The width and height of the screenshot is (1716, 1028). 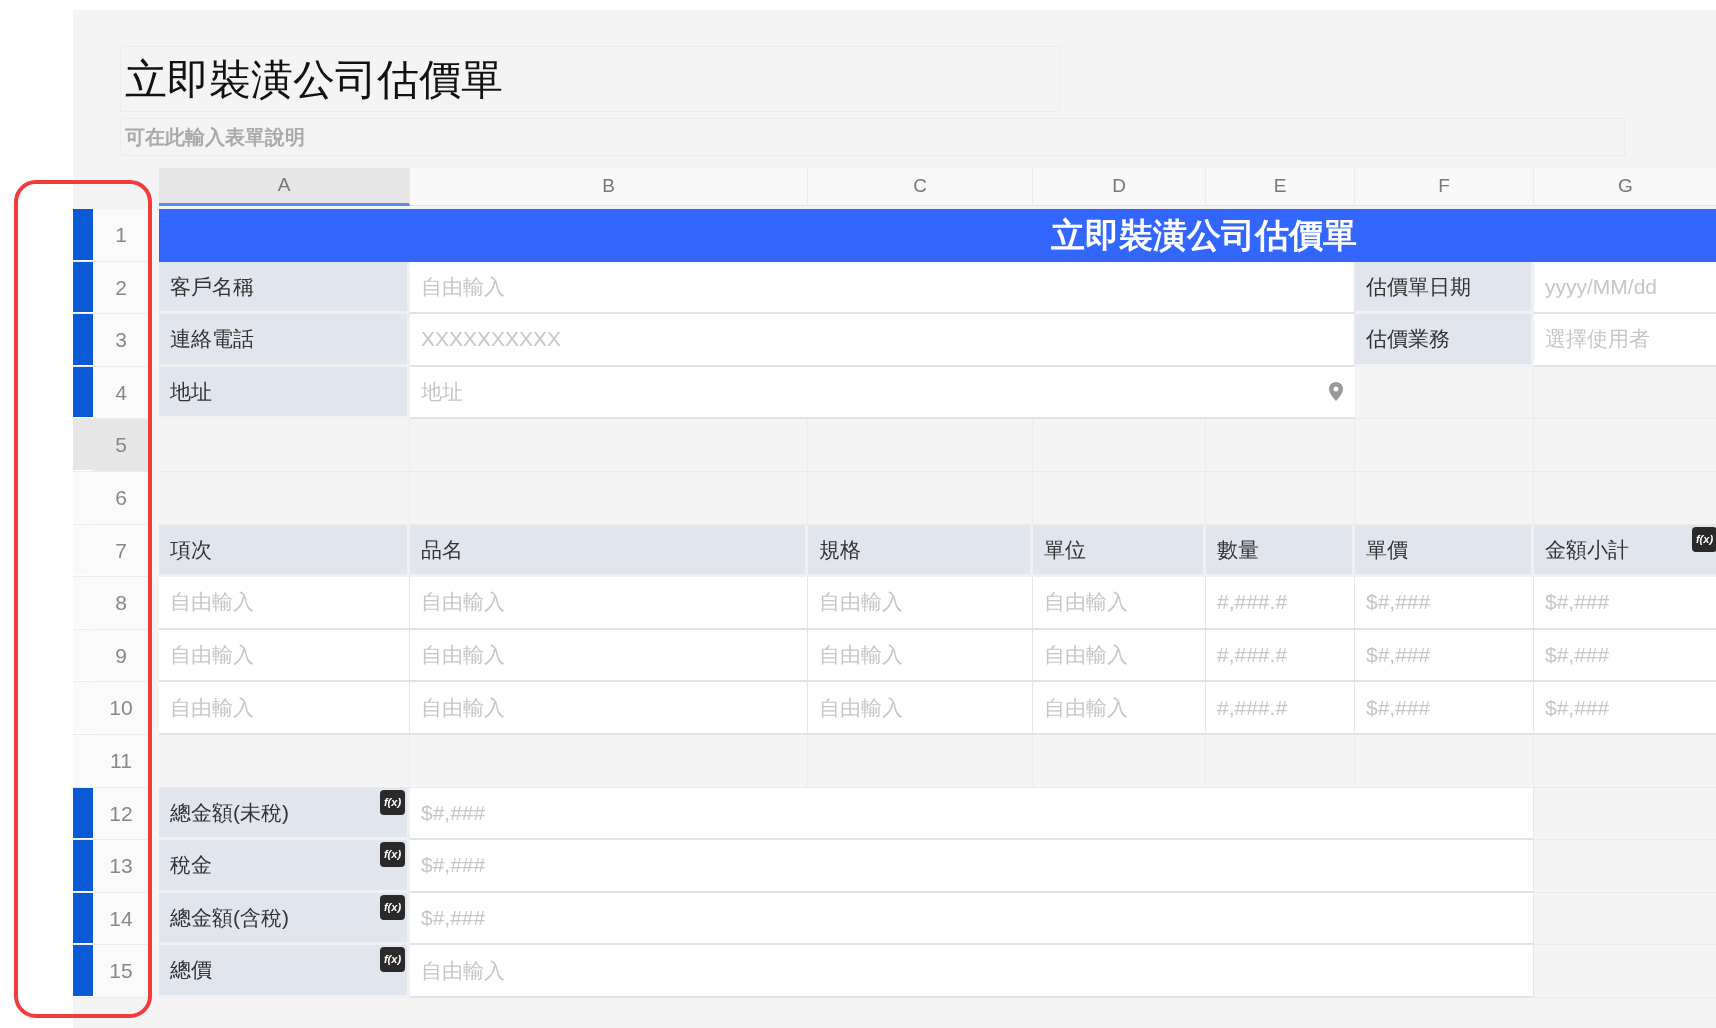 I want to click on field-label: 金額小計, so click(x=1587, y=549).